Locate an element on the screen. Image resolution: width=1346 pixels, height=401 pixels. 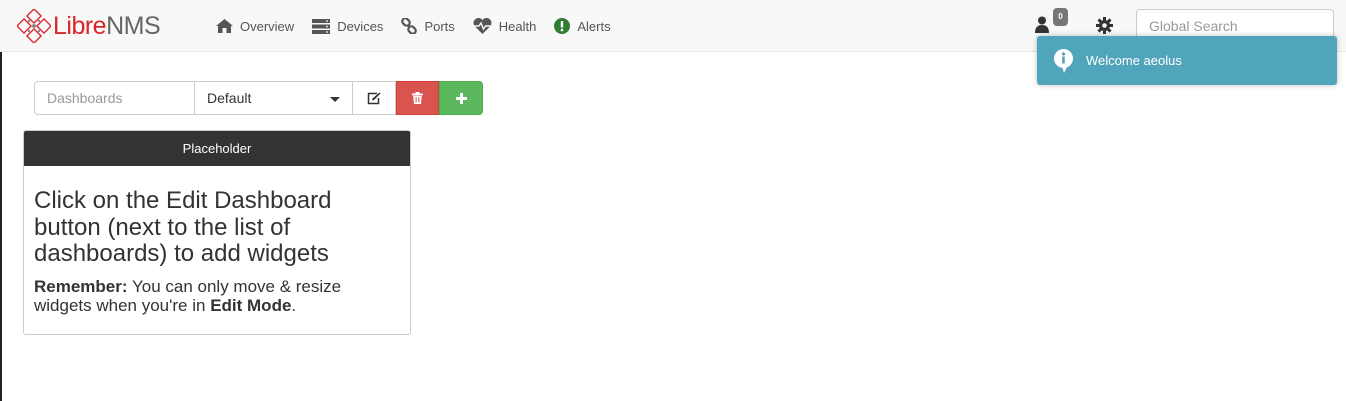
brand-name: LibreNMS is located at coordinates (107, 26).